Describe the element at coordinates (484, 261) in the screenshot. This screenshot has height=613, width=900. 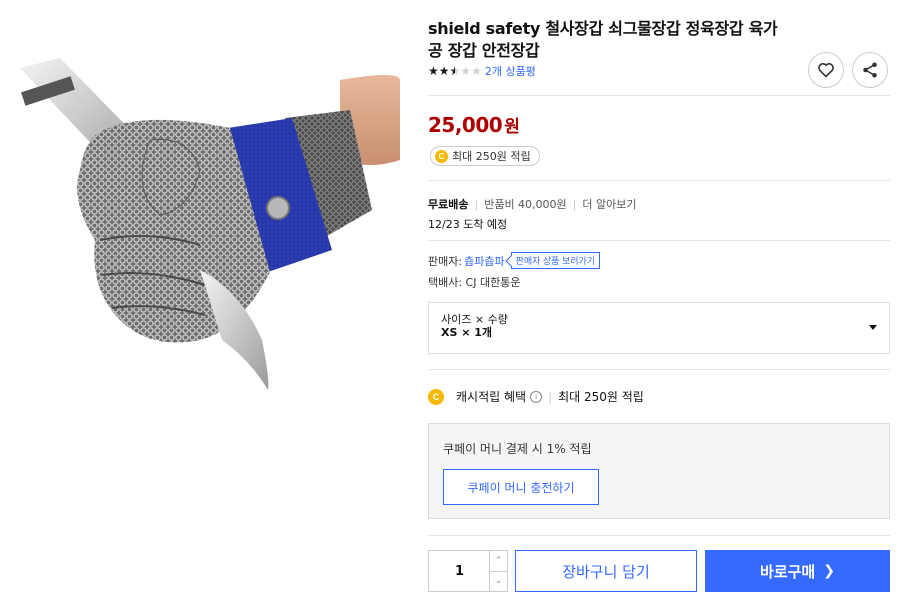
I see `seller-name-link: 츕파츕파` at that location.